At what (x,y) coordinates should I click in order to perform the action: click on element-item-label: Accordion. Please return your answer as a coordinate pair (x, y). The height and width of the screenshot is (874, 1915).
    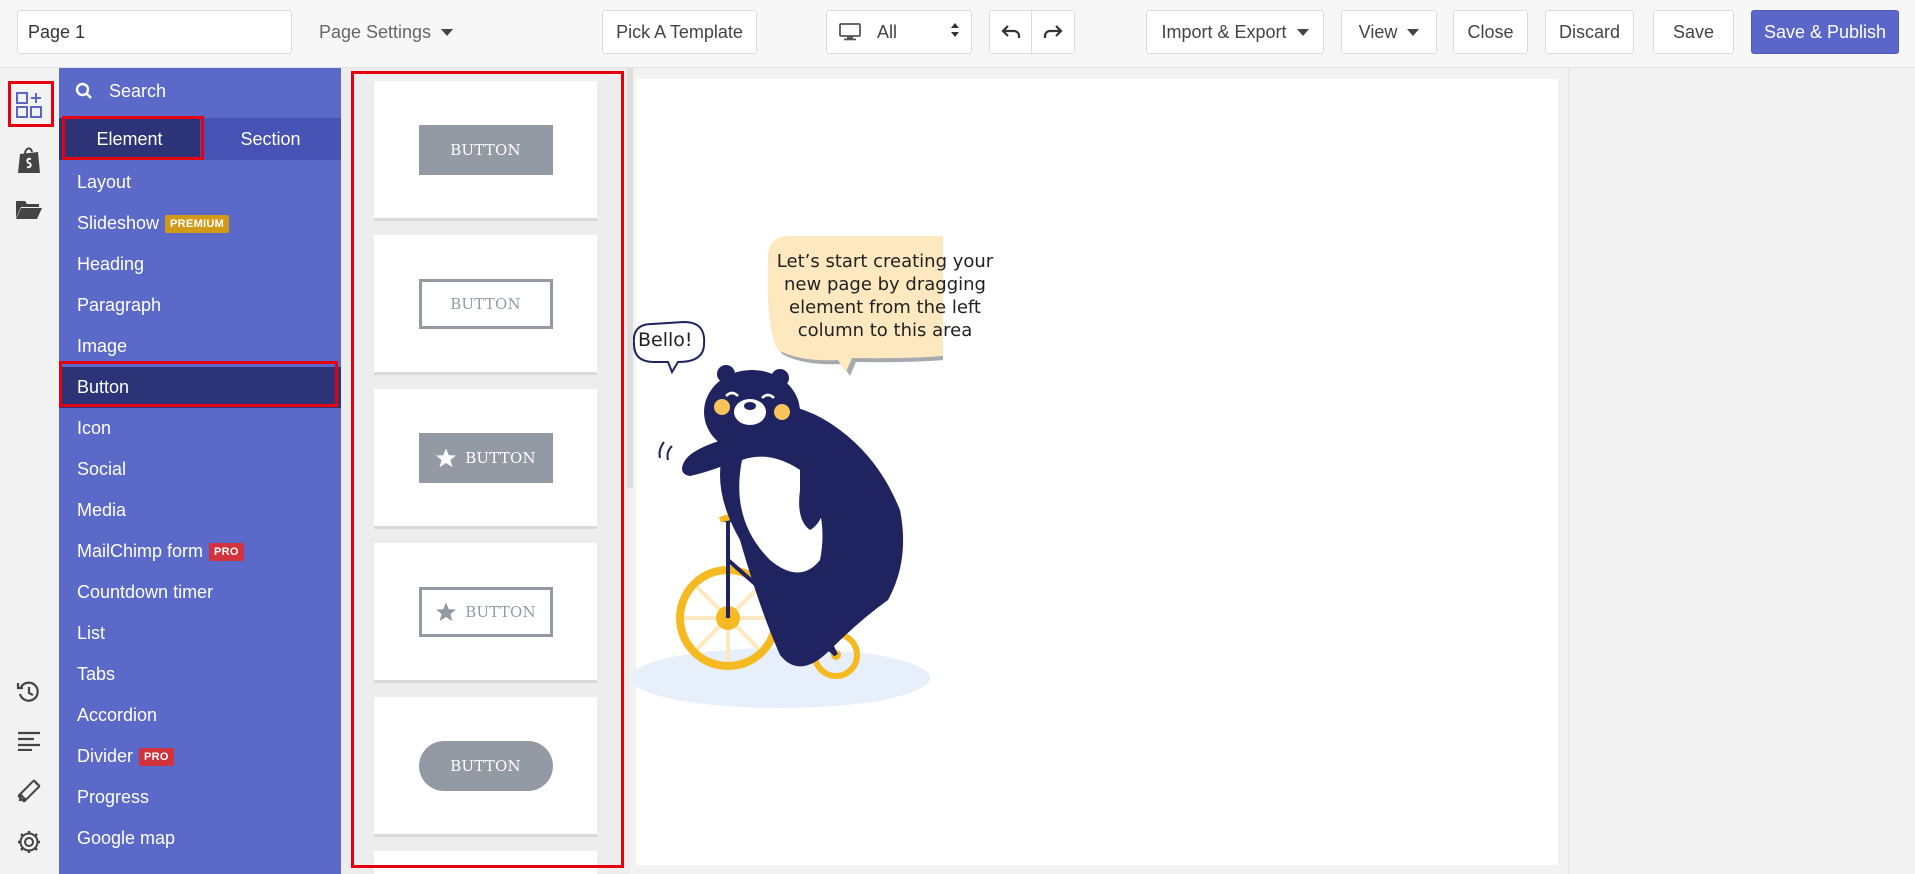
    Looking at the image, I should click on (117, 715).